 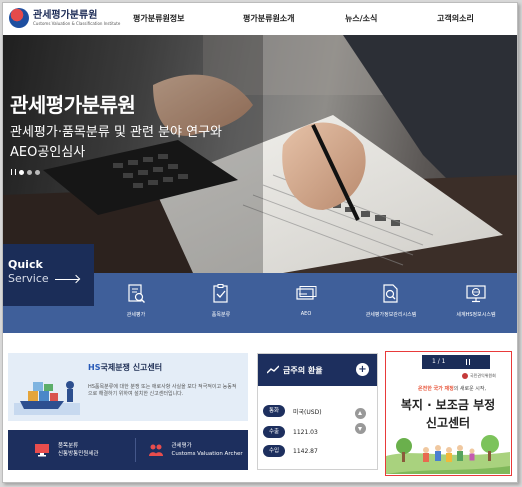 I want to click on quick-item-valuation-system: 관세평가정보관리시스템, so click(x=391, y=300).